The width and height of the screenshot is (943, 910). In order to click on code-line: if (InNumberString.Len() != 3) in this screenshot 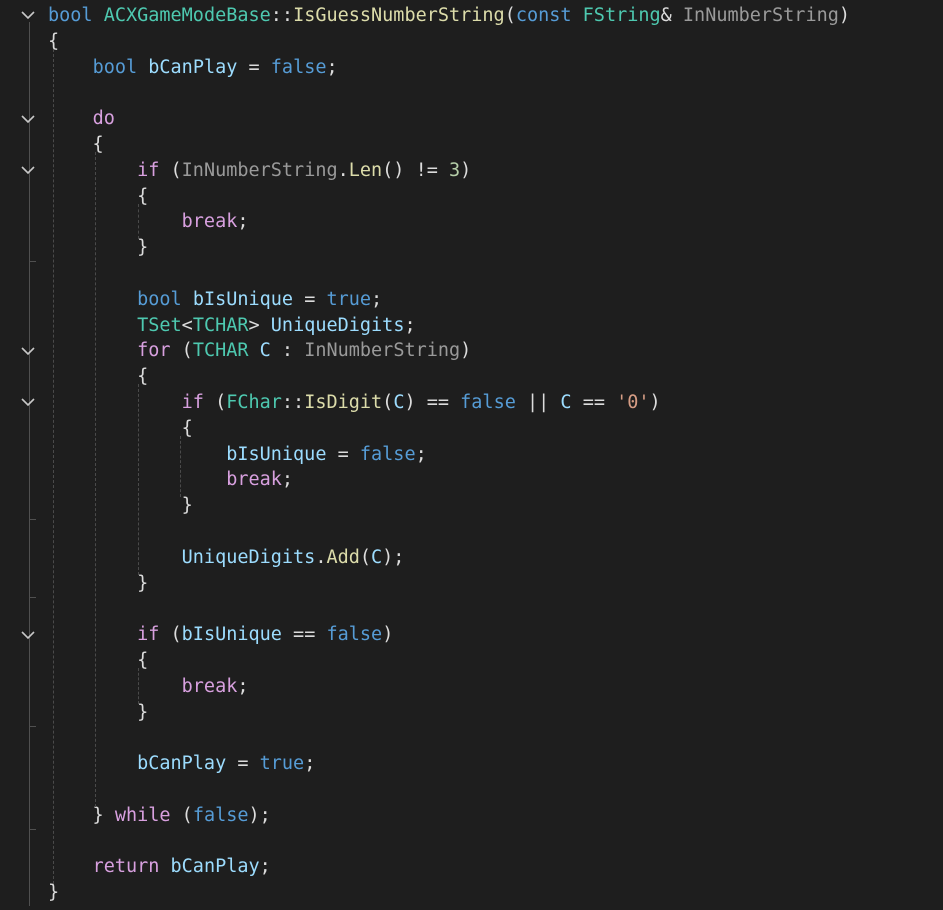, I will do `click(493, 171)`.